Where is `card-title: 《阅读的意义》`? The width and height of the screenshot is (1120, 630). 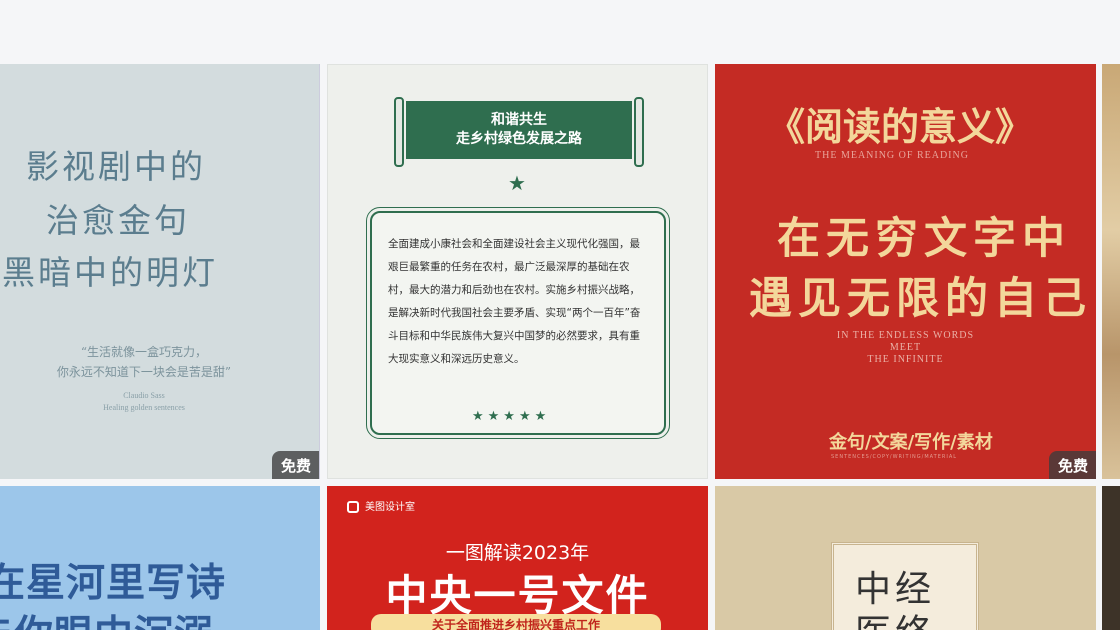 card-title: 《阅读的意义》 is located at coordinates (900, 126).